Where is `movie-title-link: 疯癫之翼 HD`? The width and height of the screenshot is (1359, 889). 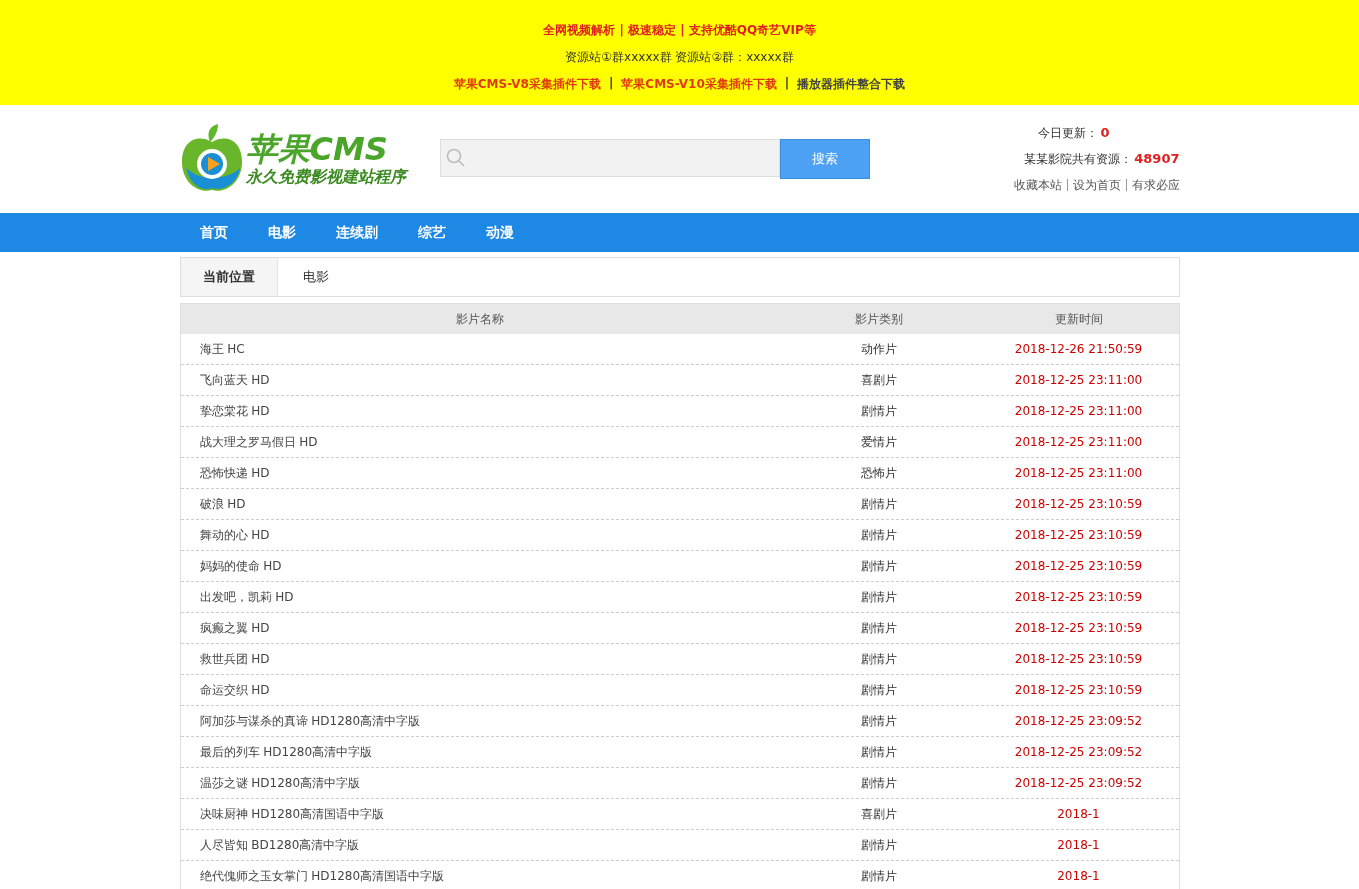 movie-title-link: 疯癫之翼 HD is located at coordinates (234, 627).